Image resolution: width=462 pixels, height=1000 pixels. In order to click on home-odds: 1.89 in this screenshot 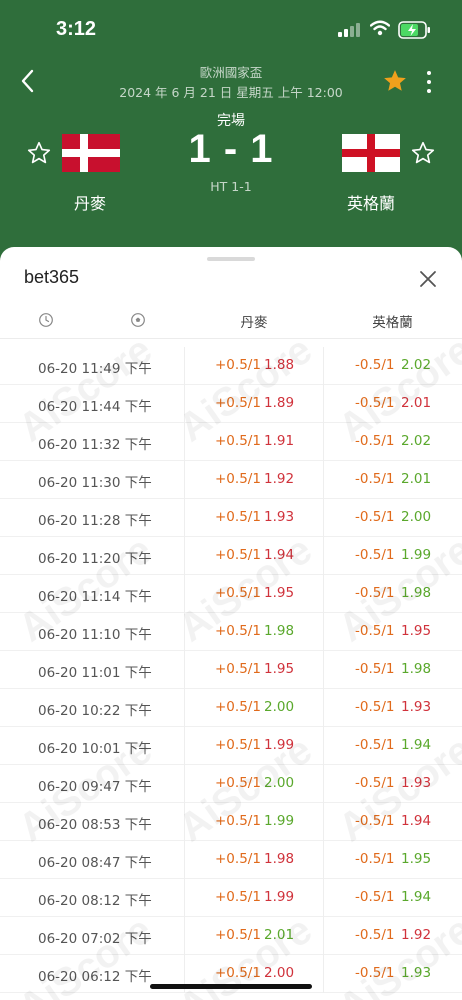, I will do `click(279, 403)`.